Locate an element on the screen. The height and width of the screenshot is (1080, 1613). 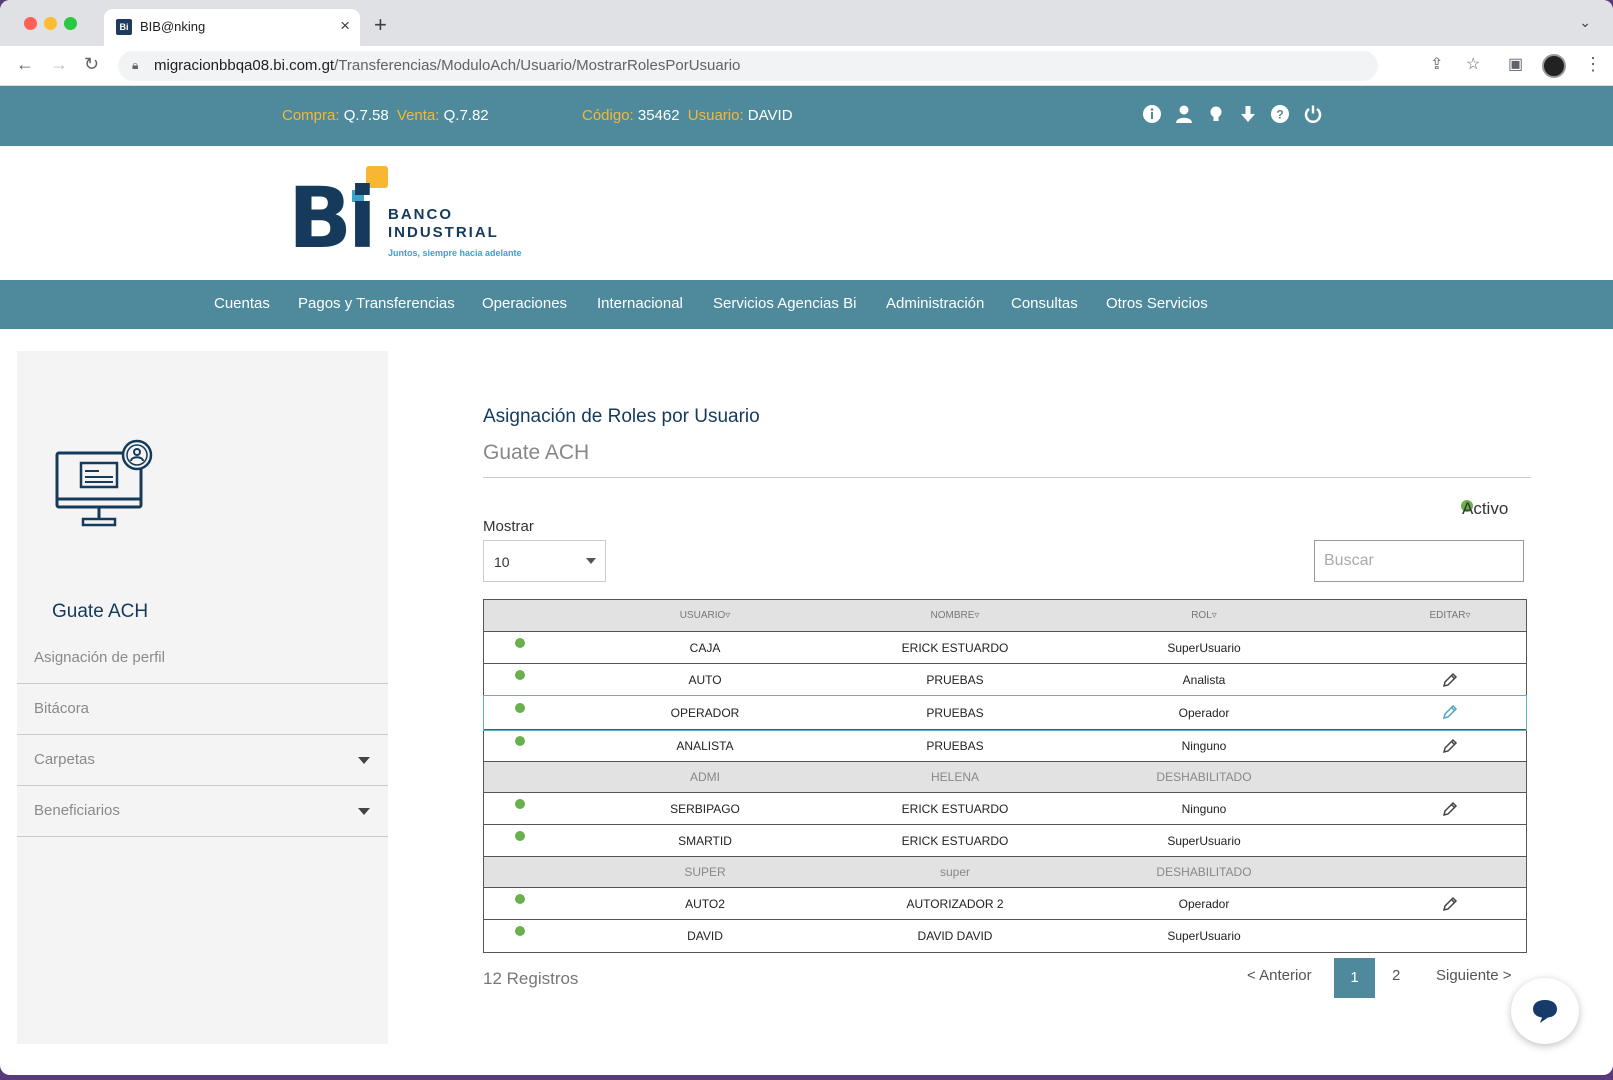
reload-icon: ↻ is located at coordinates (91, 64).